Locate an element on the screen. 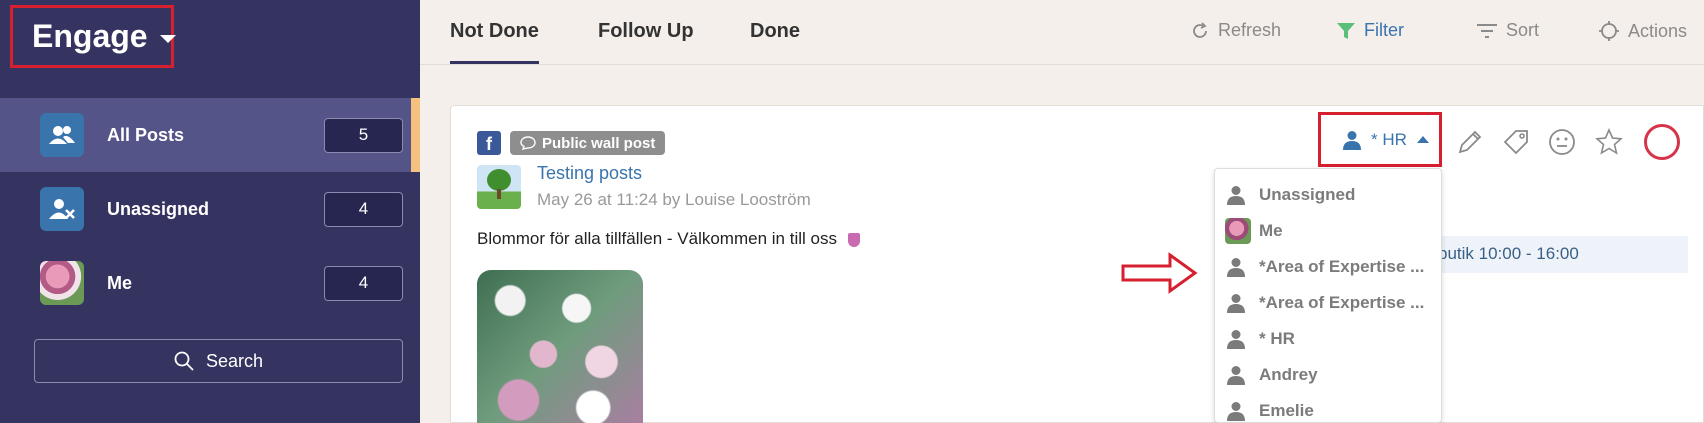  annotation-arrow-icon is located at coordinates (1159, 273).